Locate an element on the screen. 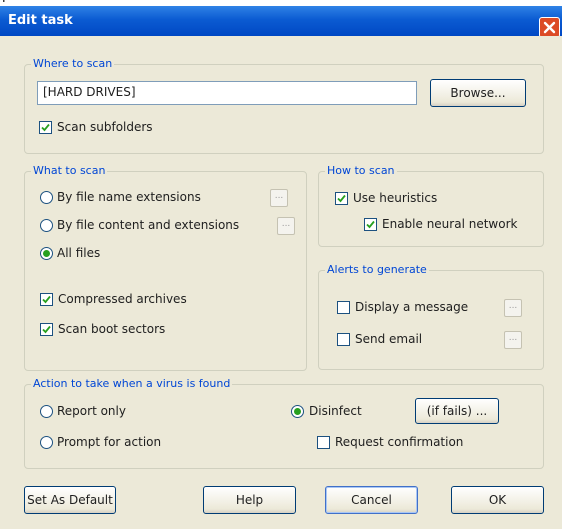 The image size is (562, 529). radio-prompt-for-action is located at coordinates (46, 442).